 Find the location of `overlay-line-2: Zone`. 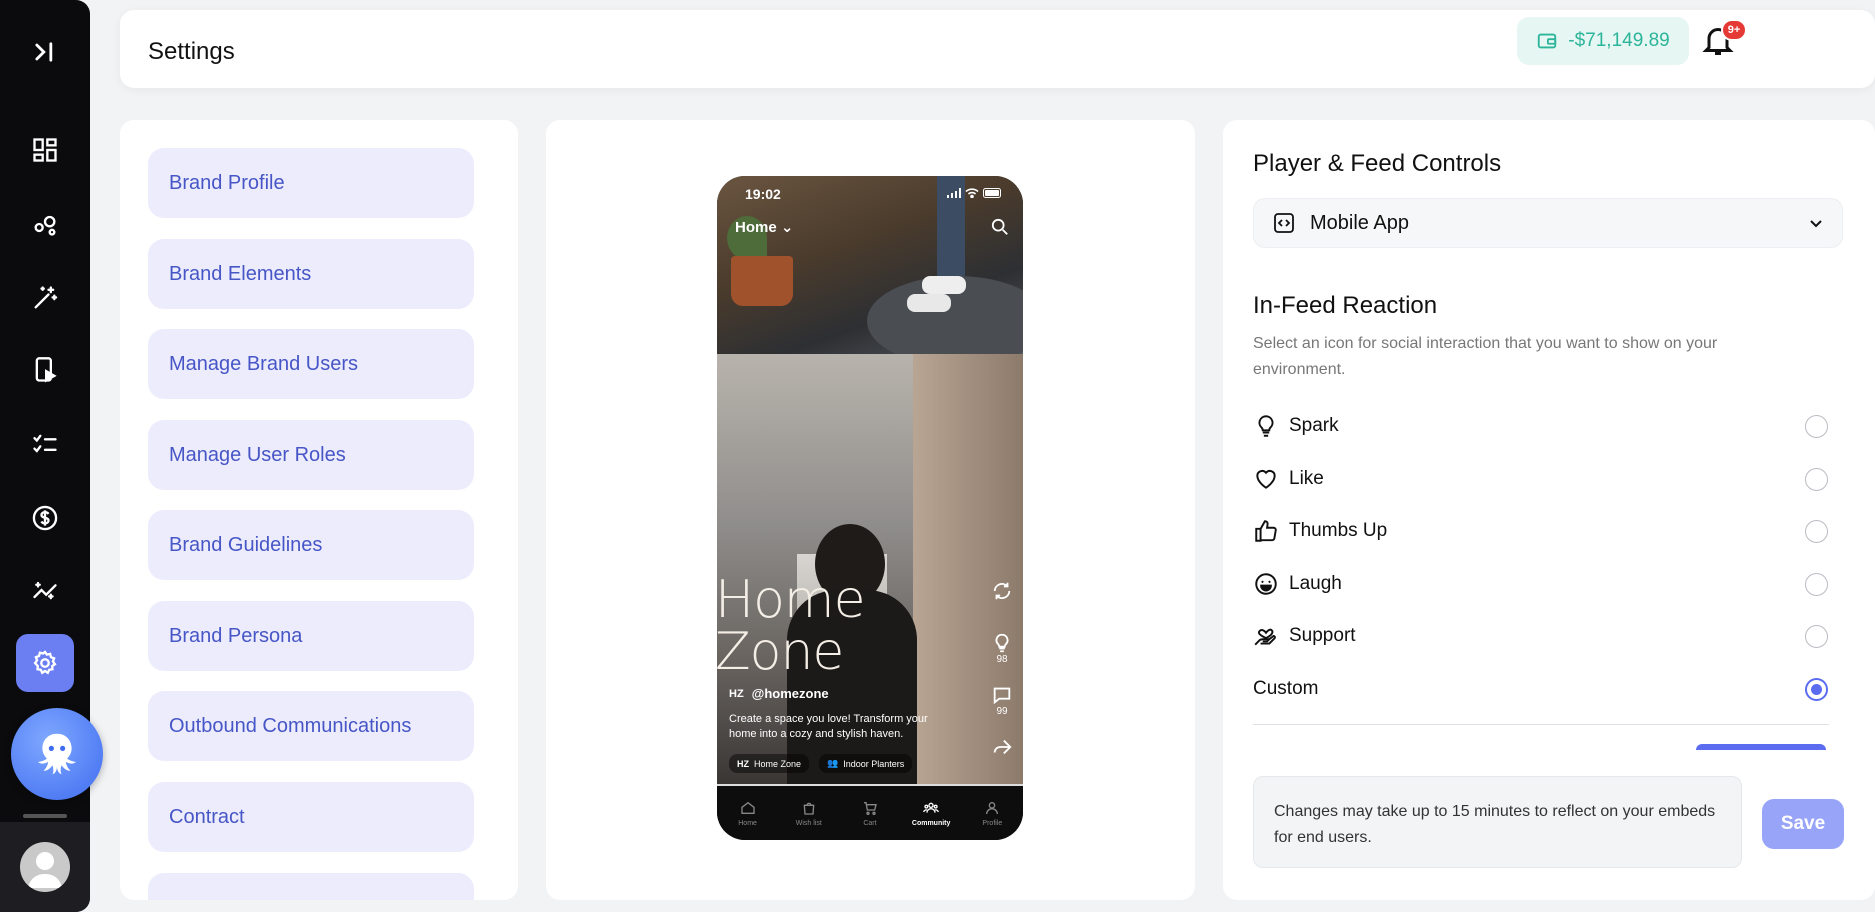

overlay-line-2: Zone is located at coordinates (780, 652).